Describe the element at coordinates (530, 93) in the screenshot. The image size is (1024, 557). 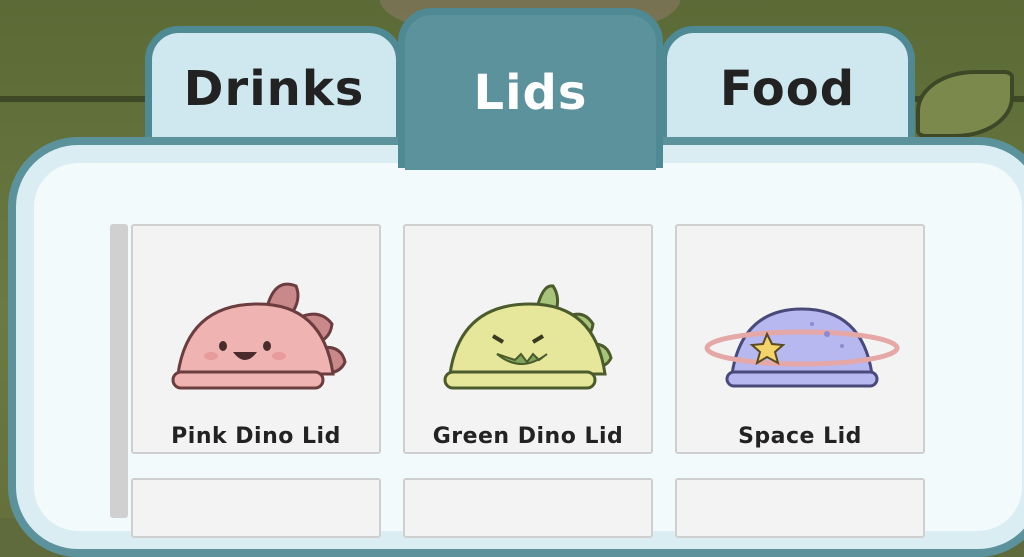
I see `tab-lids-label: Lids` at that location.